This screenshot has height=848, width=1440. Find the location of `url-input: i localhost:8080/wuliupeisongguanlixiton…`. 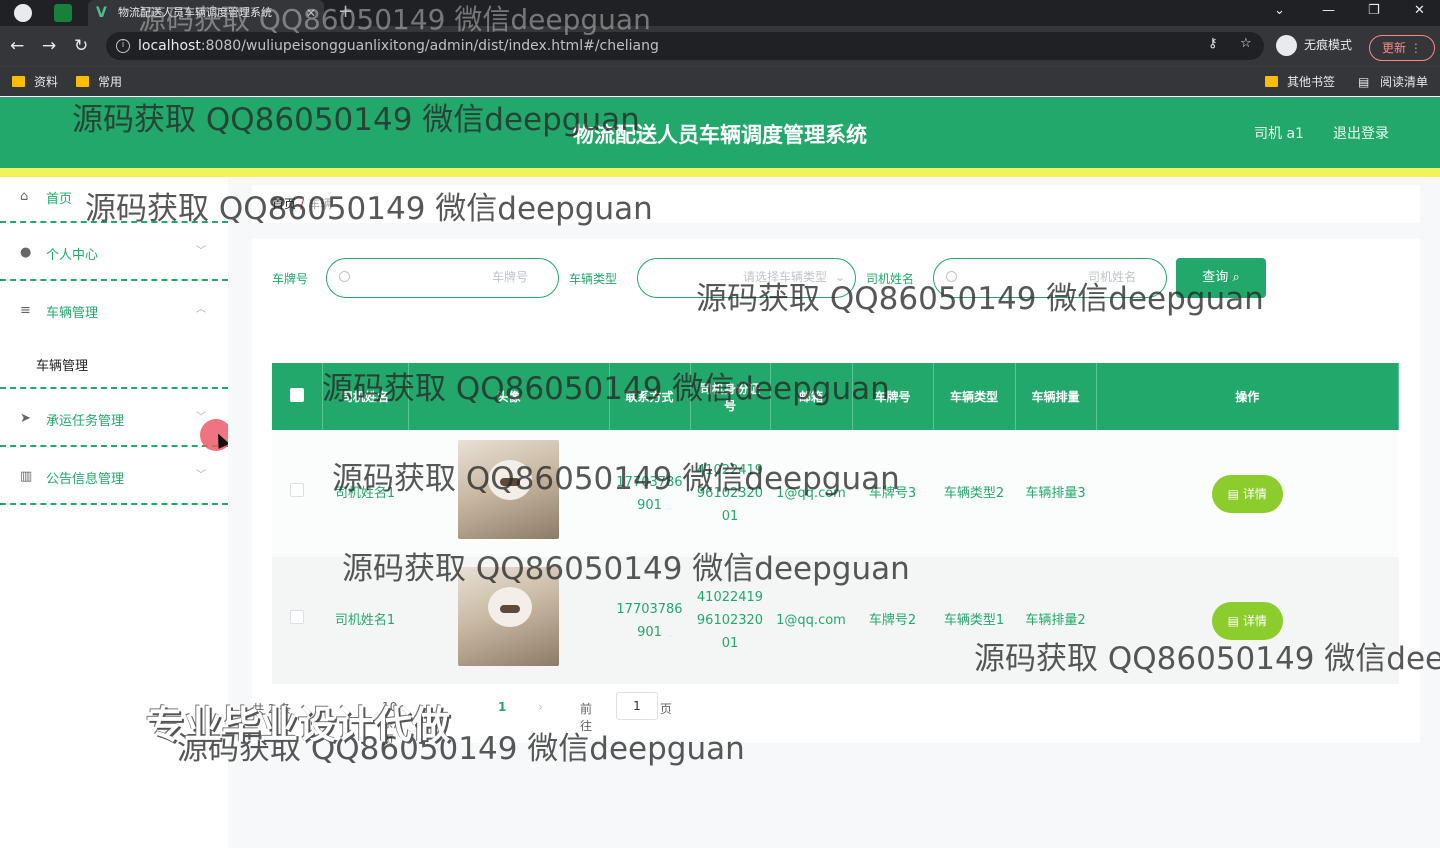

url-input: i localhost:8080/wuliupeisongguanlixiton… is located at coordinates (685, 46).